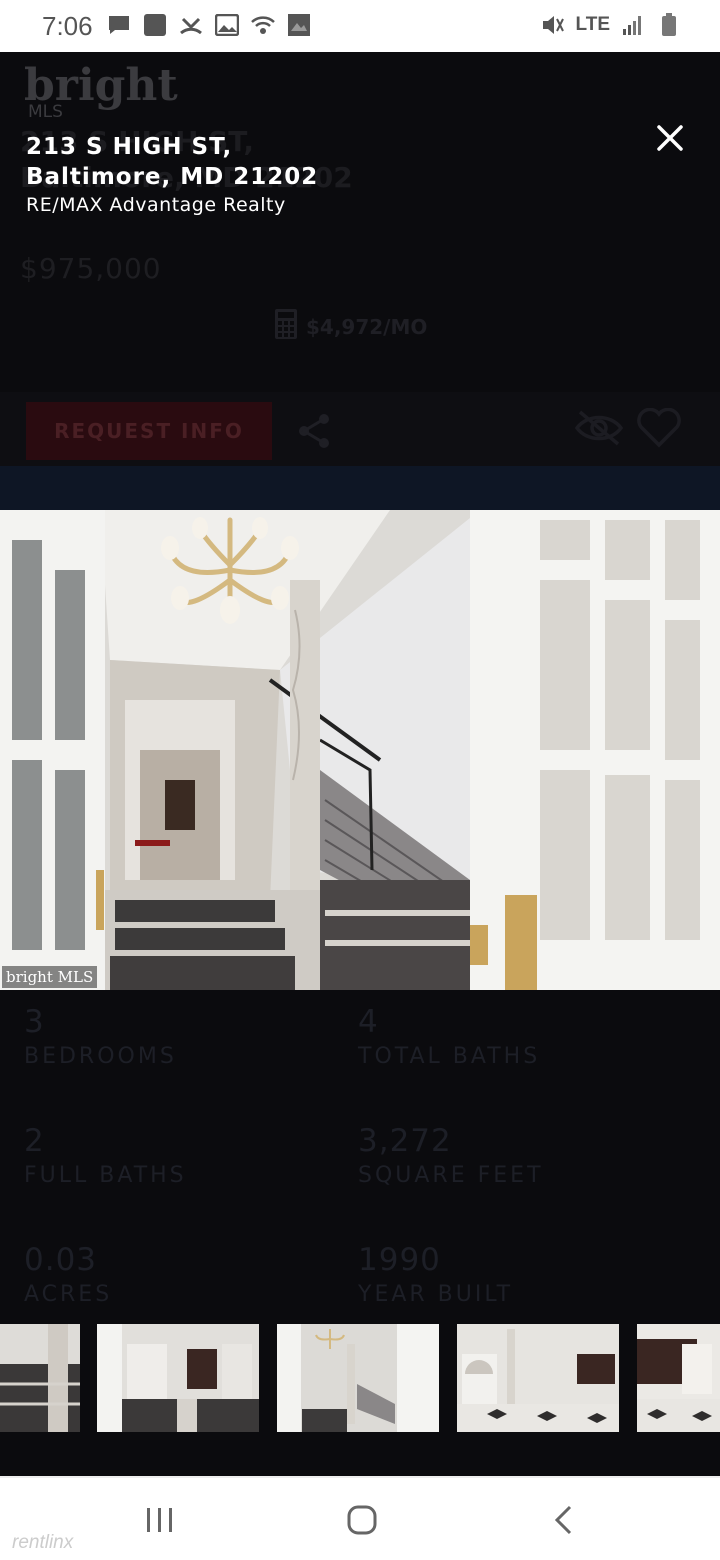  Describe the element at coordinates (45, 112) in the screenshot. I see `bright-logo-sub: MLS` at that location.